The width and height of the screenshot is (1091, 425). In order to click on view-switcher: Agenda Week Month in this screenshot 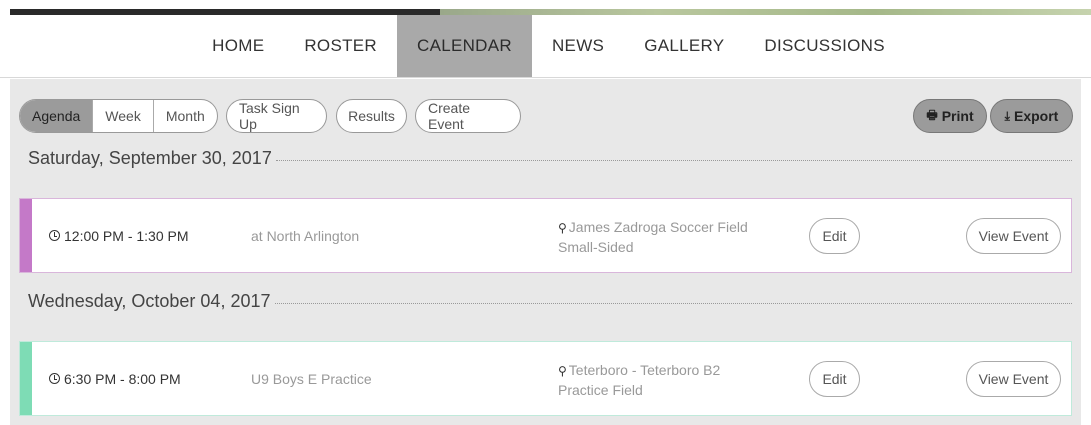, I will do `click(118, 116)`.